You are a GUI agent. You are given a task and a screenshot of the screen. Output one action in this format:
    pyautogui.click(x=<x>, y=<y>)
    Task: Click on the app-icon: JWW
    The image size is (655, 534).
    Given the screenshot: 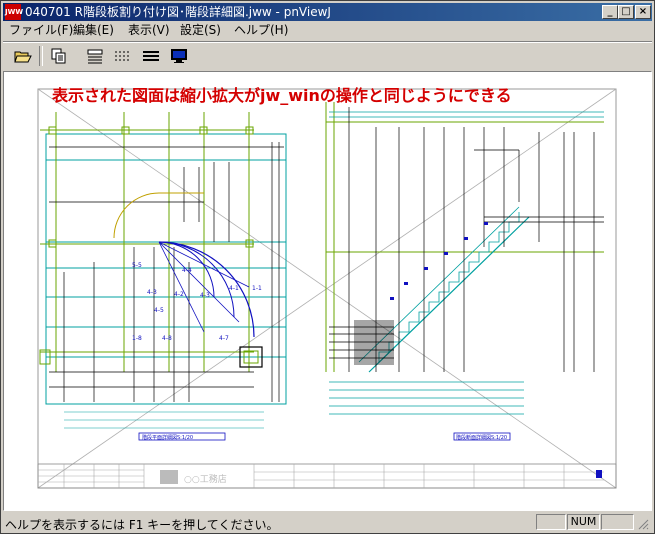 What is the action you would take?
    pyautogui.click(x=14, y=12)
    